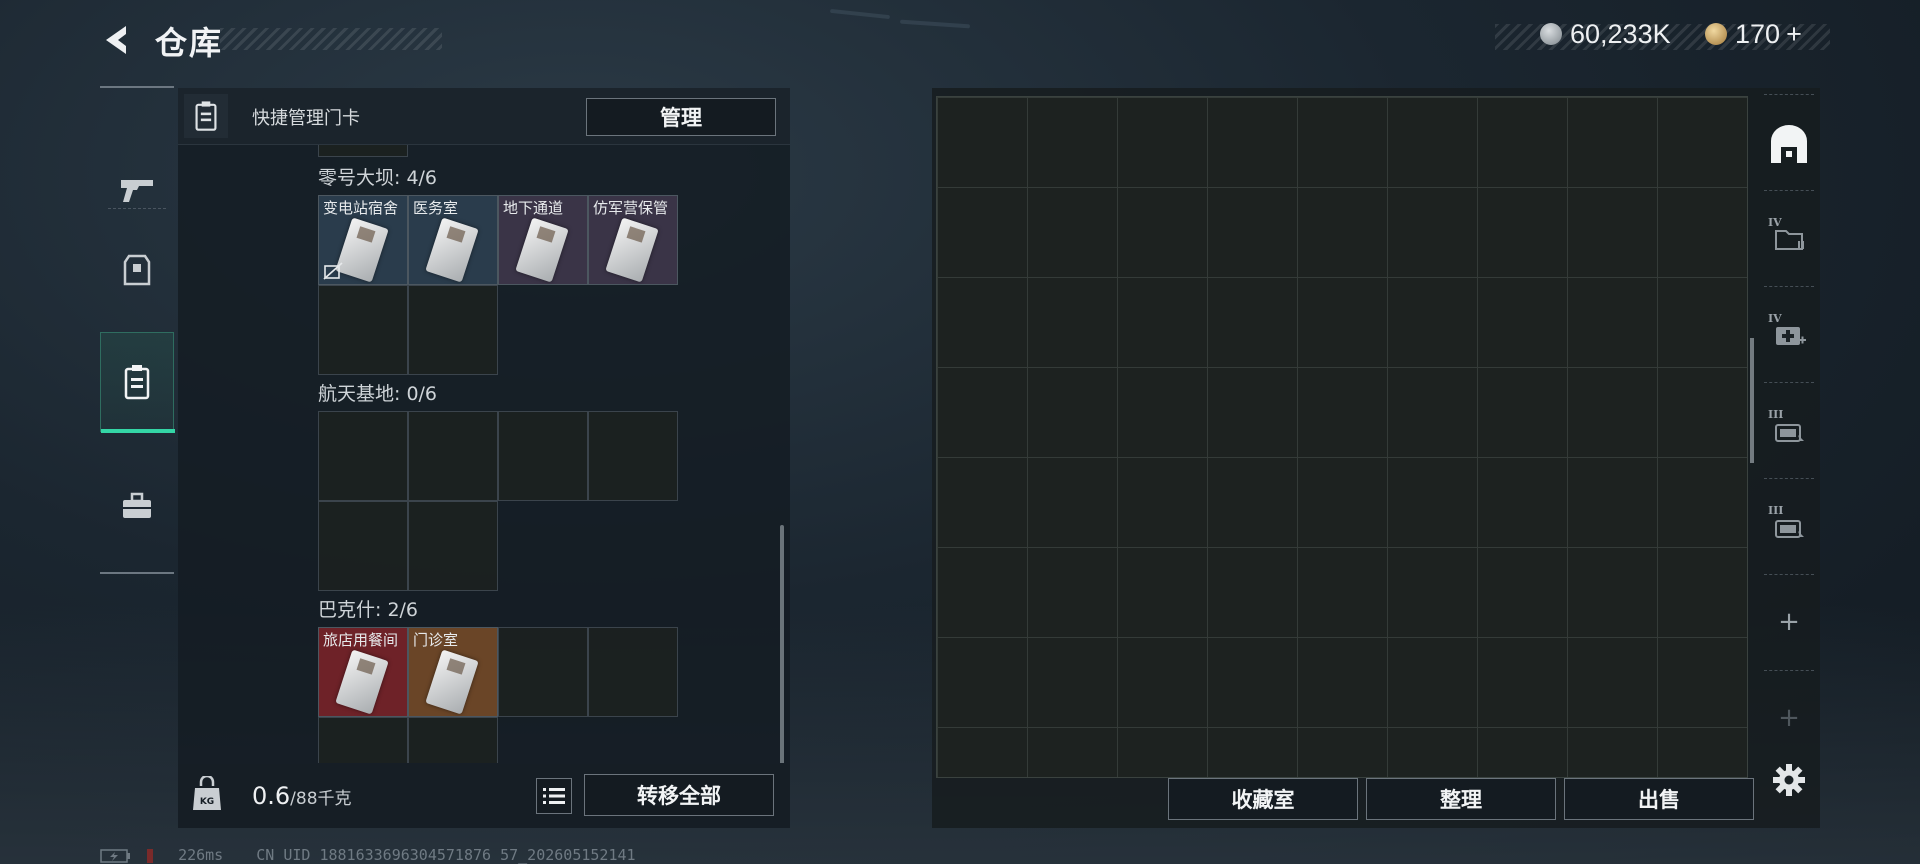 Image resolution: width=1920 pixels, height=864 pixels. I want to click on storage-tabs: IV IV III III + +, so click(1789, 458).